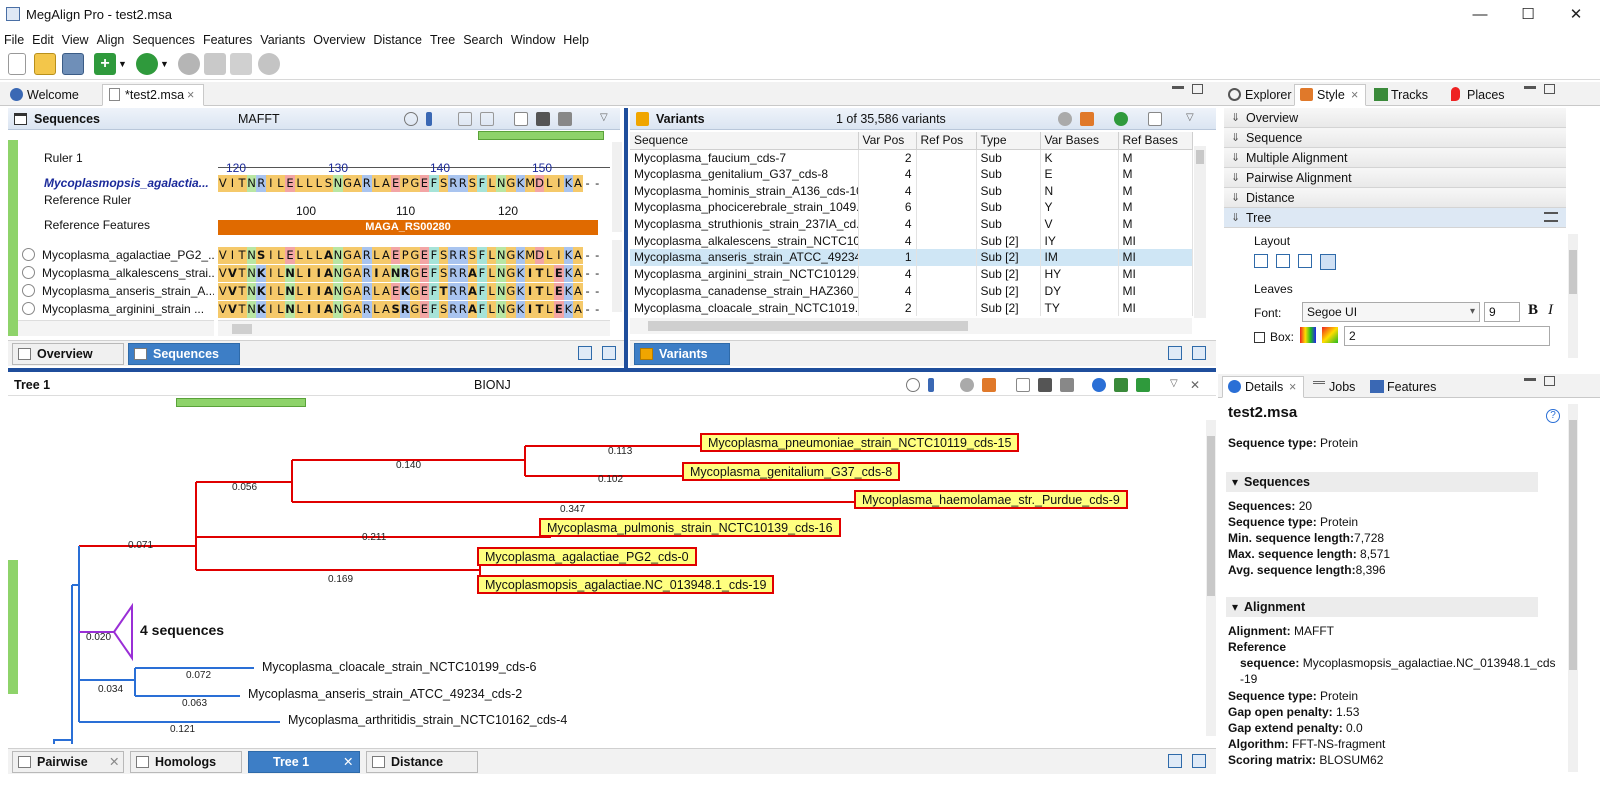 This screenshot has width=1600, height=786. Describe the element at coordinates (1259, 337) in the screenshot. I see `box-checkbox` at that location.